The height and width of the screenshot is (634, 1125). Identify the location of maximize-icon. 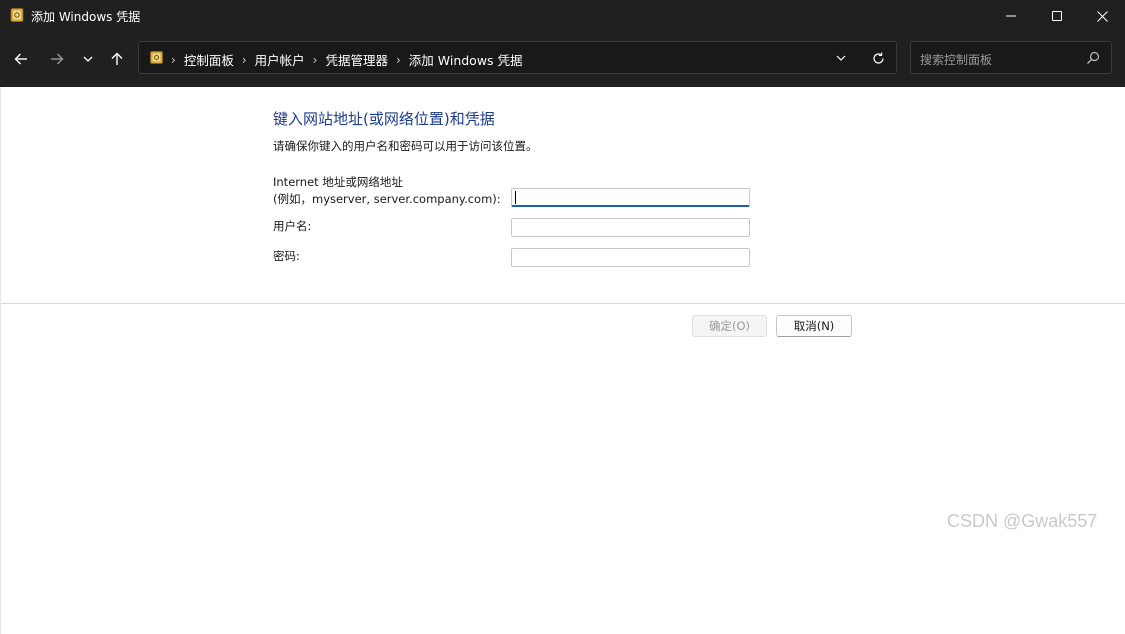
(1057, 16).